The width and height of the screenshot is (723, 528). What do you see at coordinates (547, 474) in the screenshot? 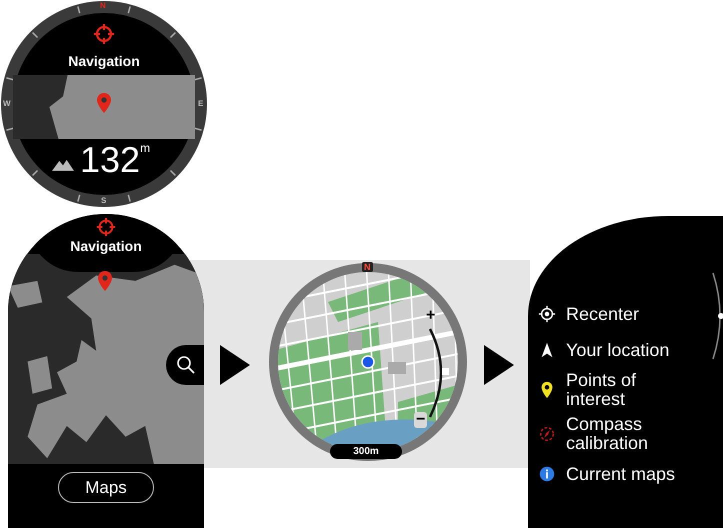
I see `info-icon` at bounding box center [547, 474].